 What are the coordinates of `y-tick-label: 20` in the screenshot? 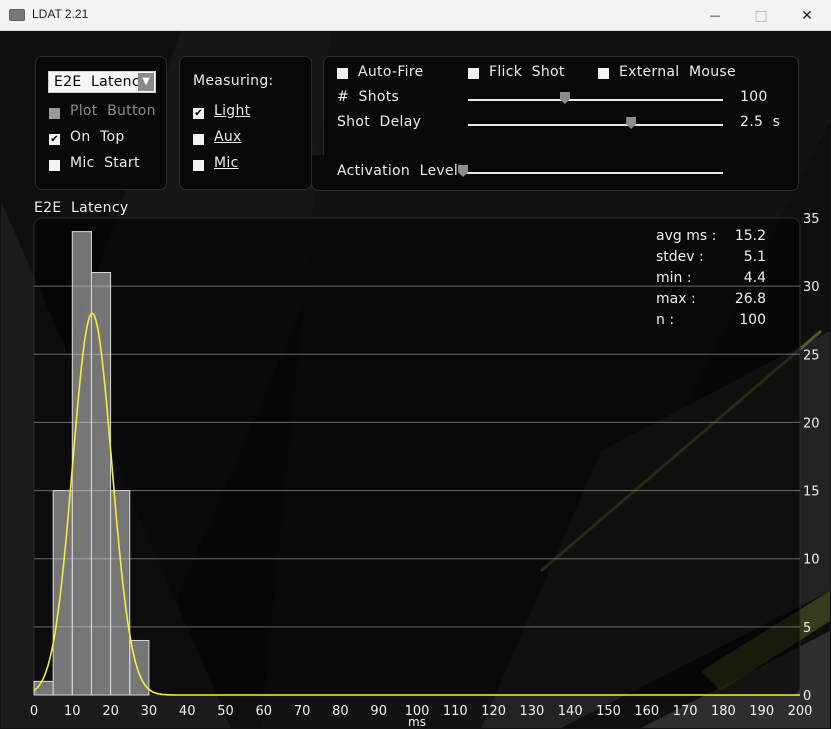 It's located at (811, 423).